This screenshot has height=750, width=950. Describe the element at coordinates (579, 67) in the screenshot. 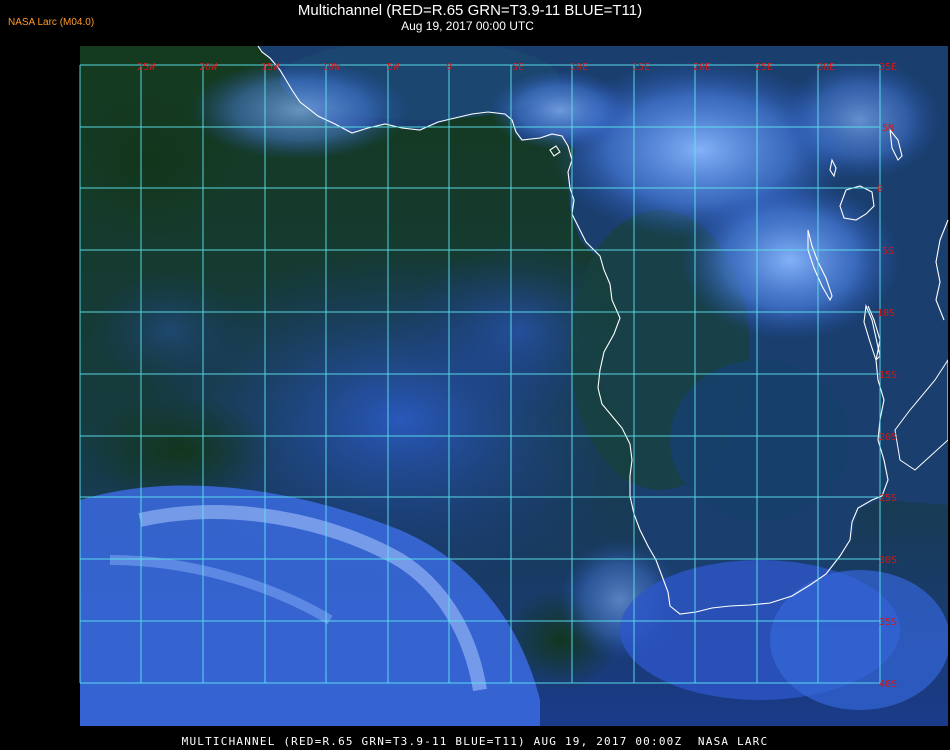

I see `lon-label-10e: 10E` at that location.